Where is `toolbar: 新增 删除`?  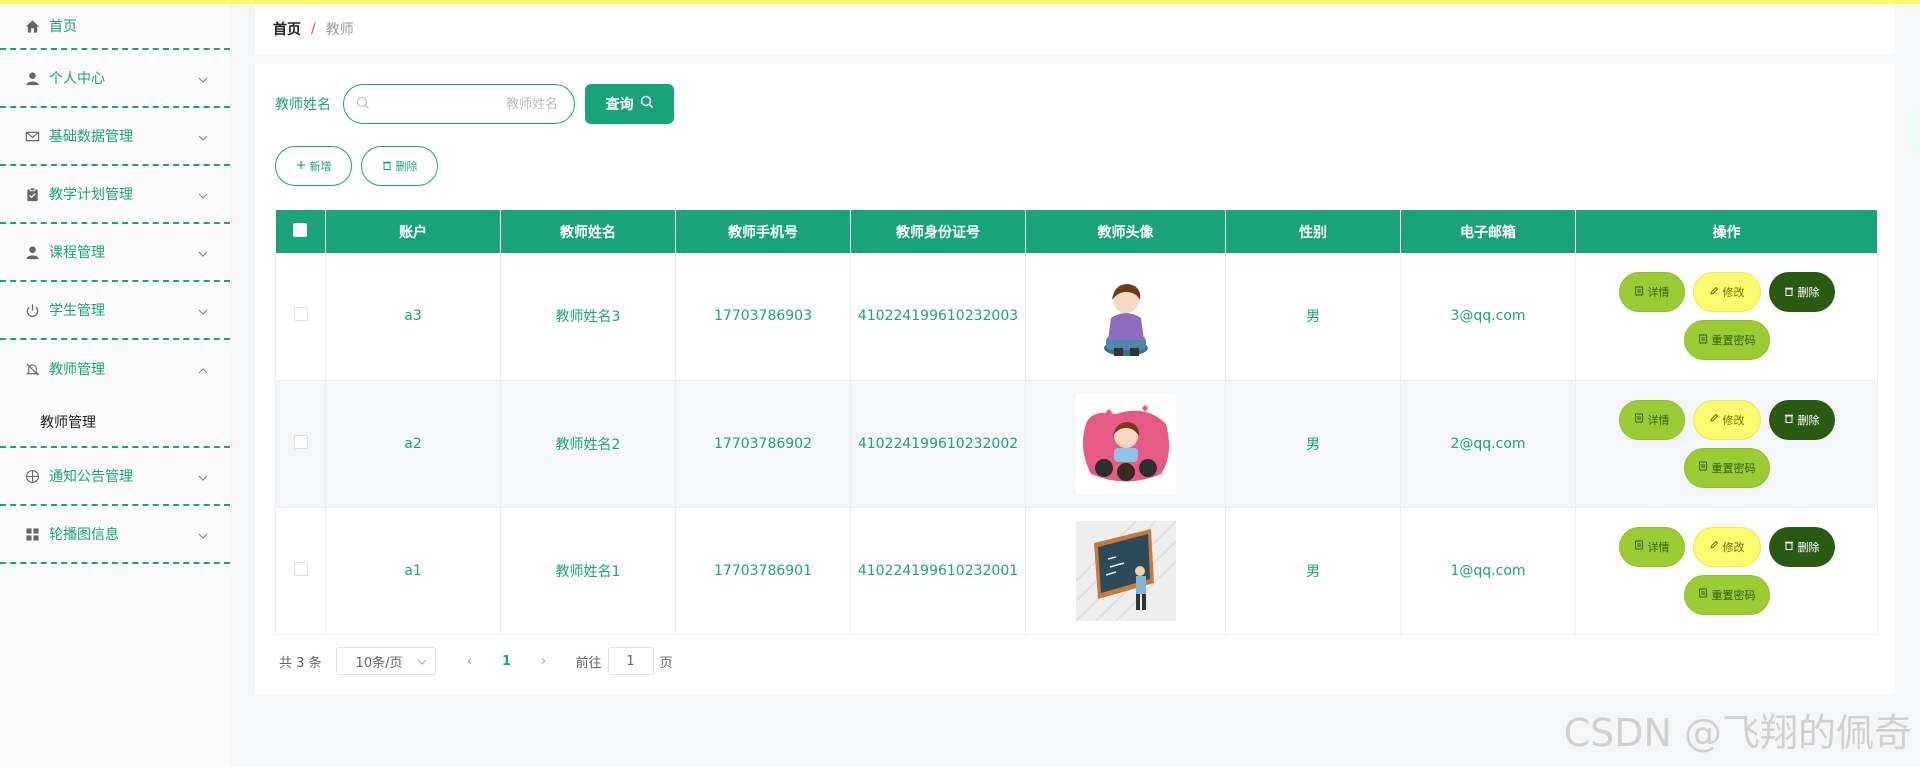 toolbar: 新增 删除 is located at coordinates (361, 166).